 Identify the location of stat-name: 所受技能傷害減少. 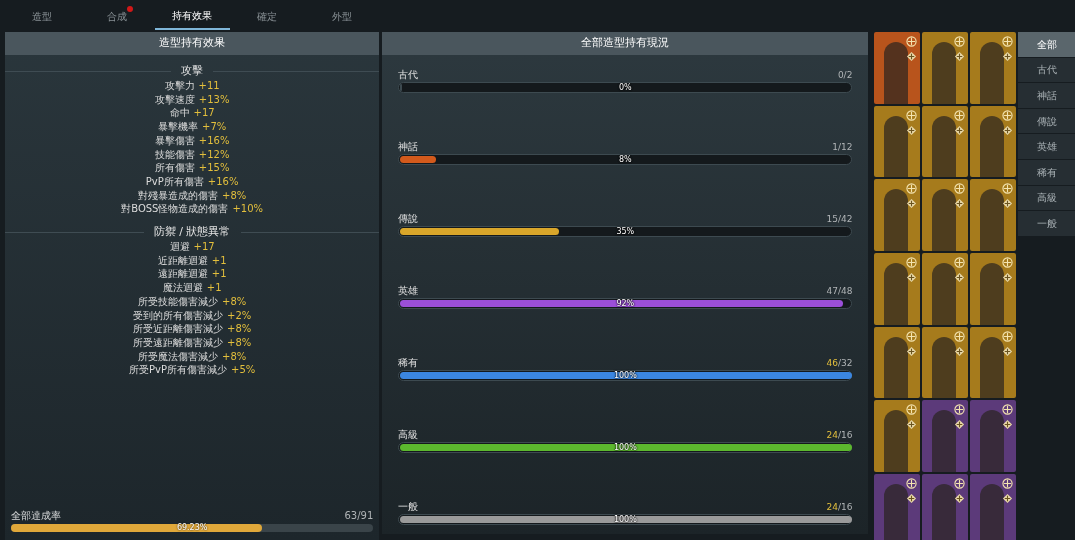
(178, 301).